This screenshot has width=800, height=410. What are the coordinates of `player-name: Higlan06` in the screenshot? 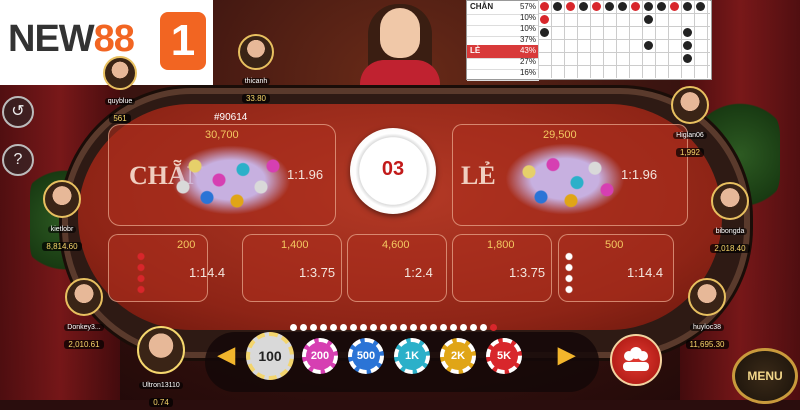 It's located at (690, 135).